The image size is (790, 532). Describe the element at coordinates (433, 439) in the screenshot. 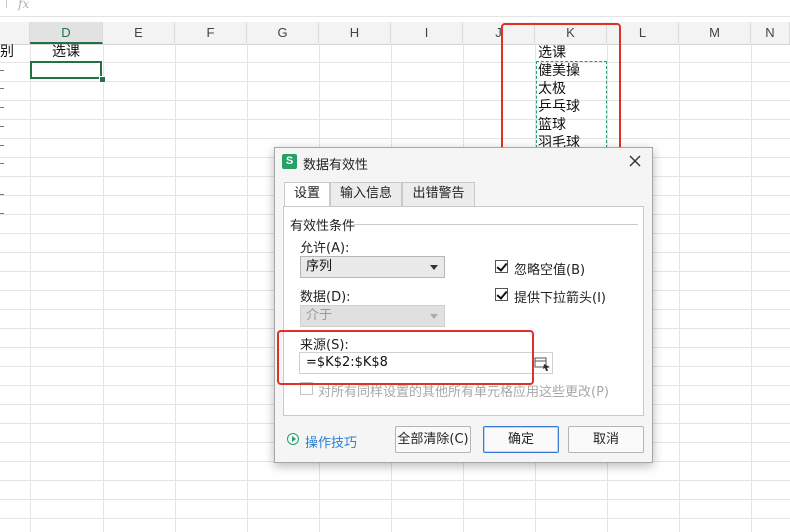

I see `clear-all-button: 全部清除(C)` at that location.